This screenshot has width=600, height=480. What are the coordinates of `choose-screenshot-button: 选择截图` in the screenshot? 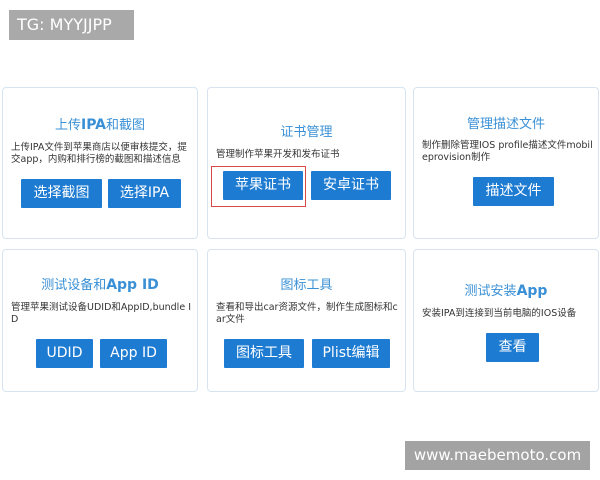 It's located at (61, 193).